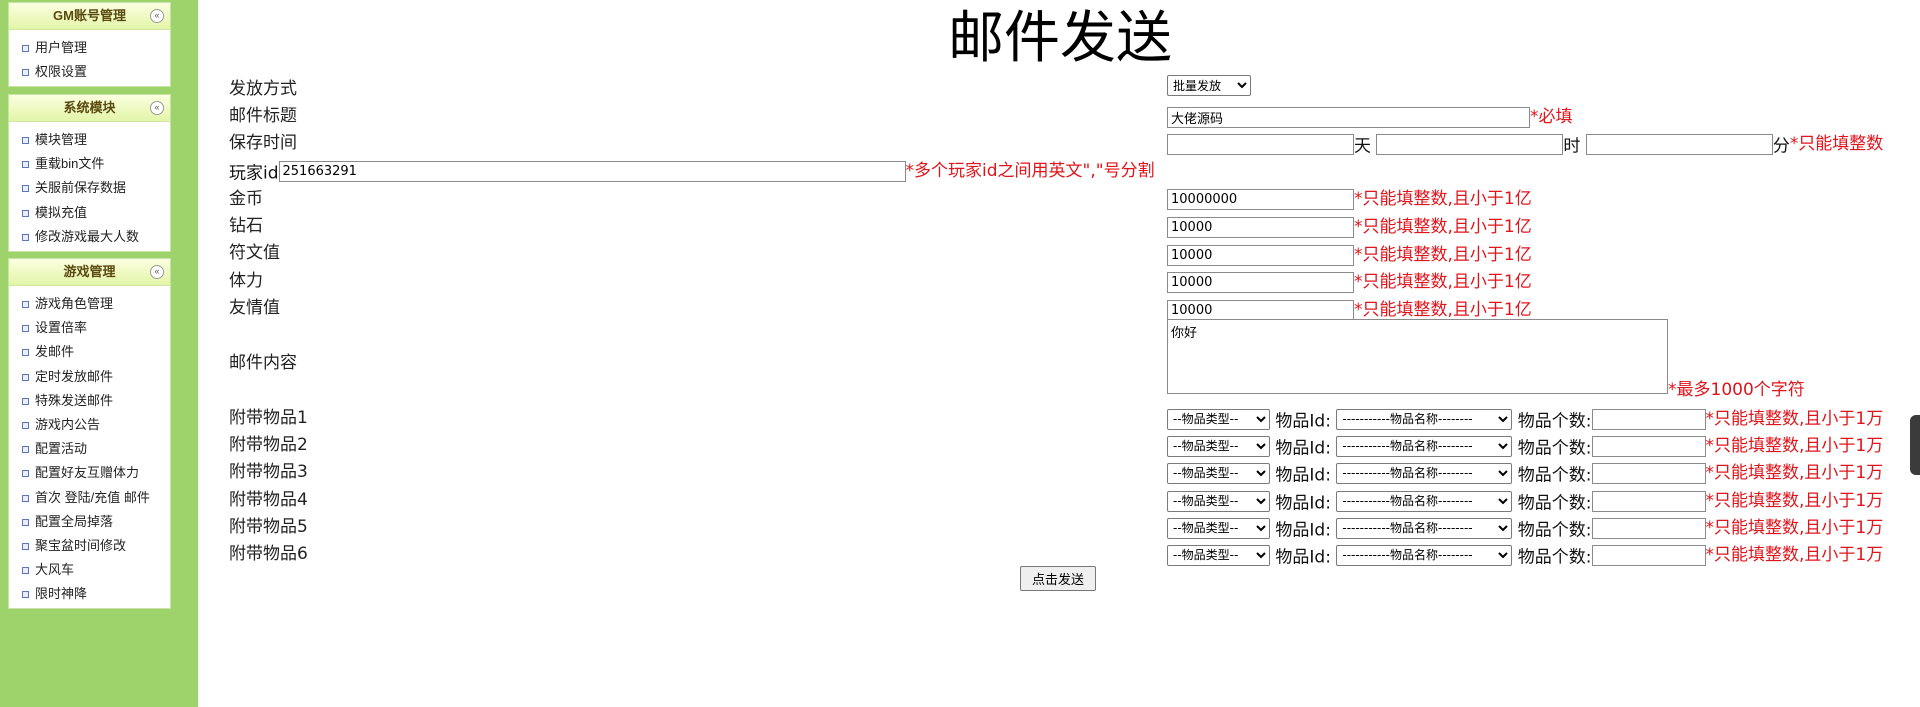 The image size is (1920, 707). I want to click on rune-field: *只能填整数,且小于1亿, so click(1349, 253).